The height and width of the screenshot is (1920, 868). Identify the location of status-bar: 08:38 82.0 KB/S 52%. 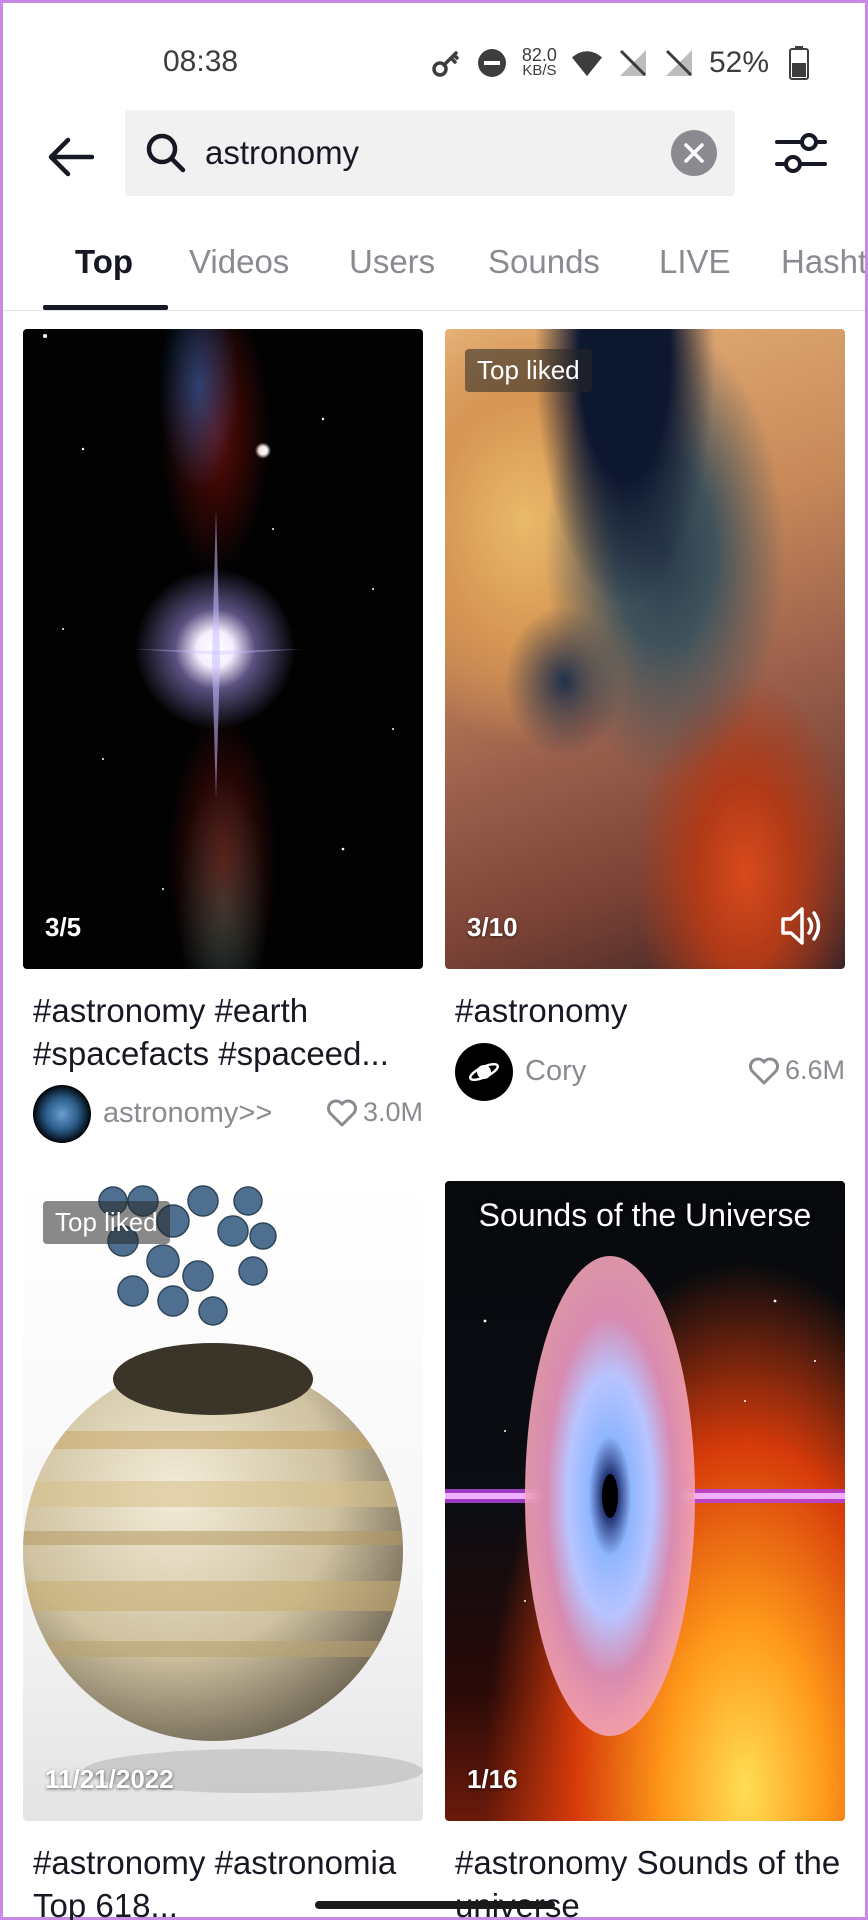
(434, 62).